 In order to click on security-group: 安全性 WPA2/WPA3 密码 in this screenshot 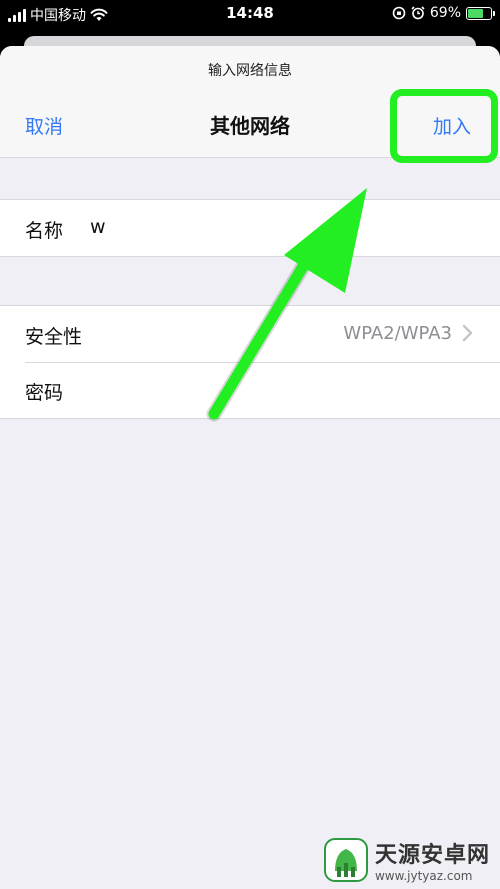, I will do `click(250, 362)`.